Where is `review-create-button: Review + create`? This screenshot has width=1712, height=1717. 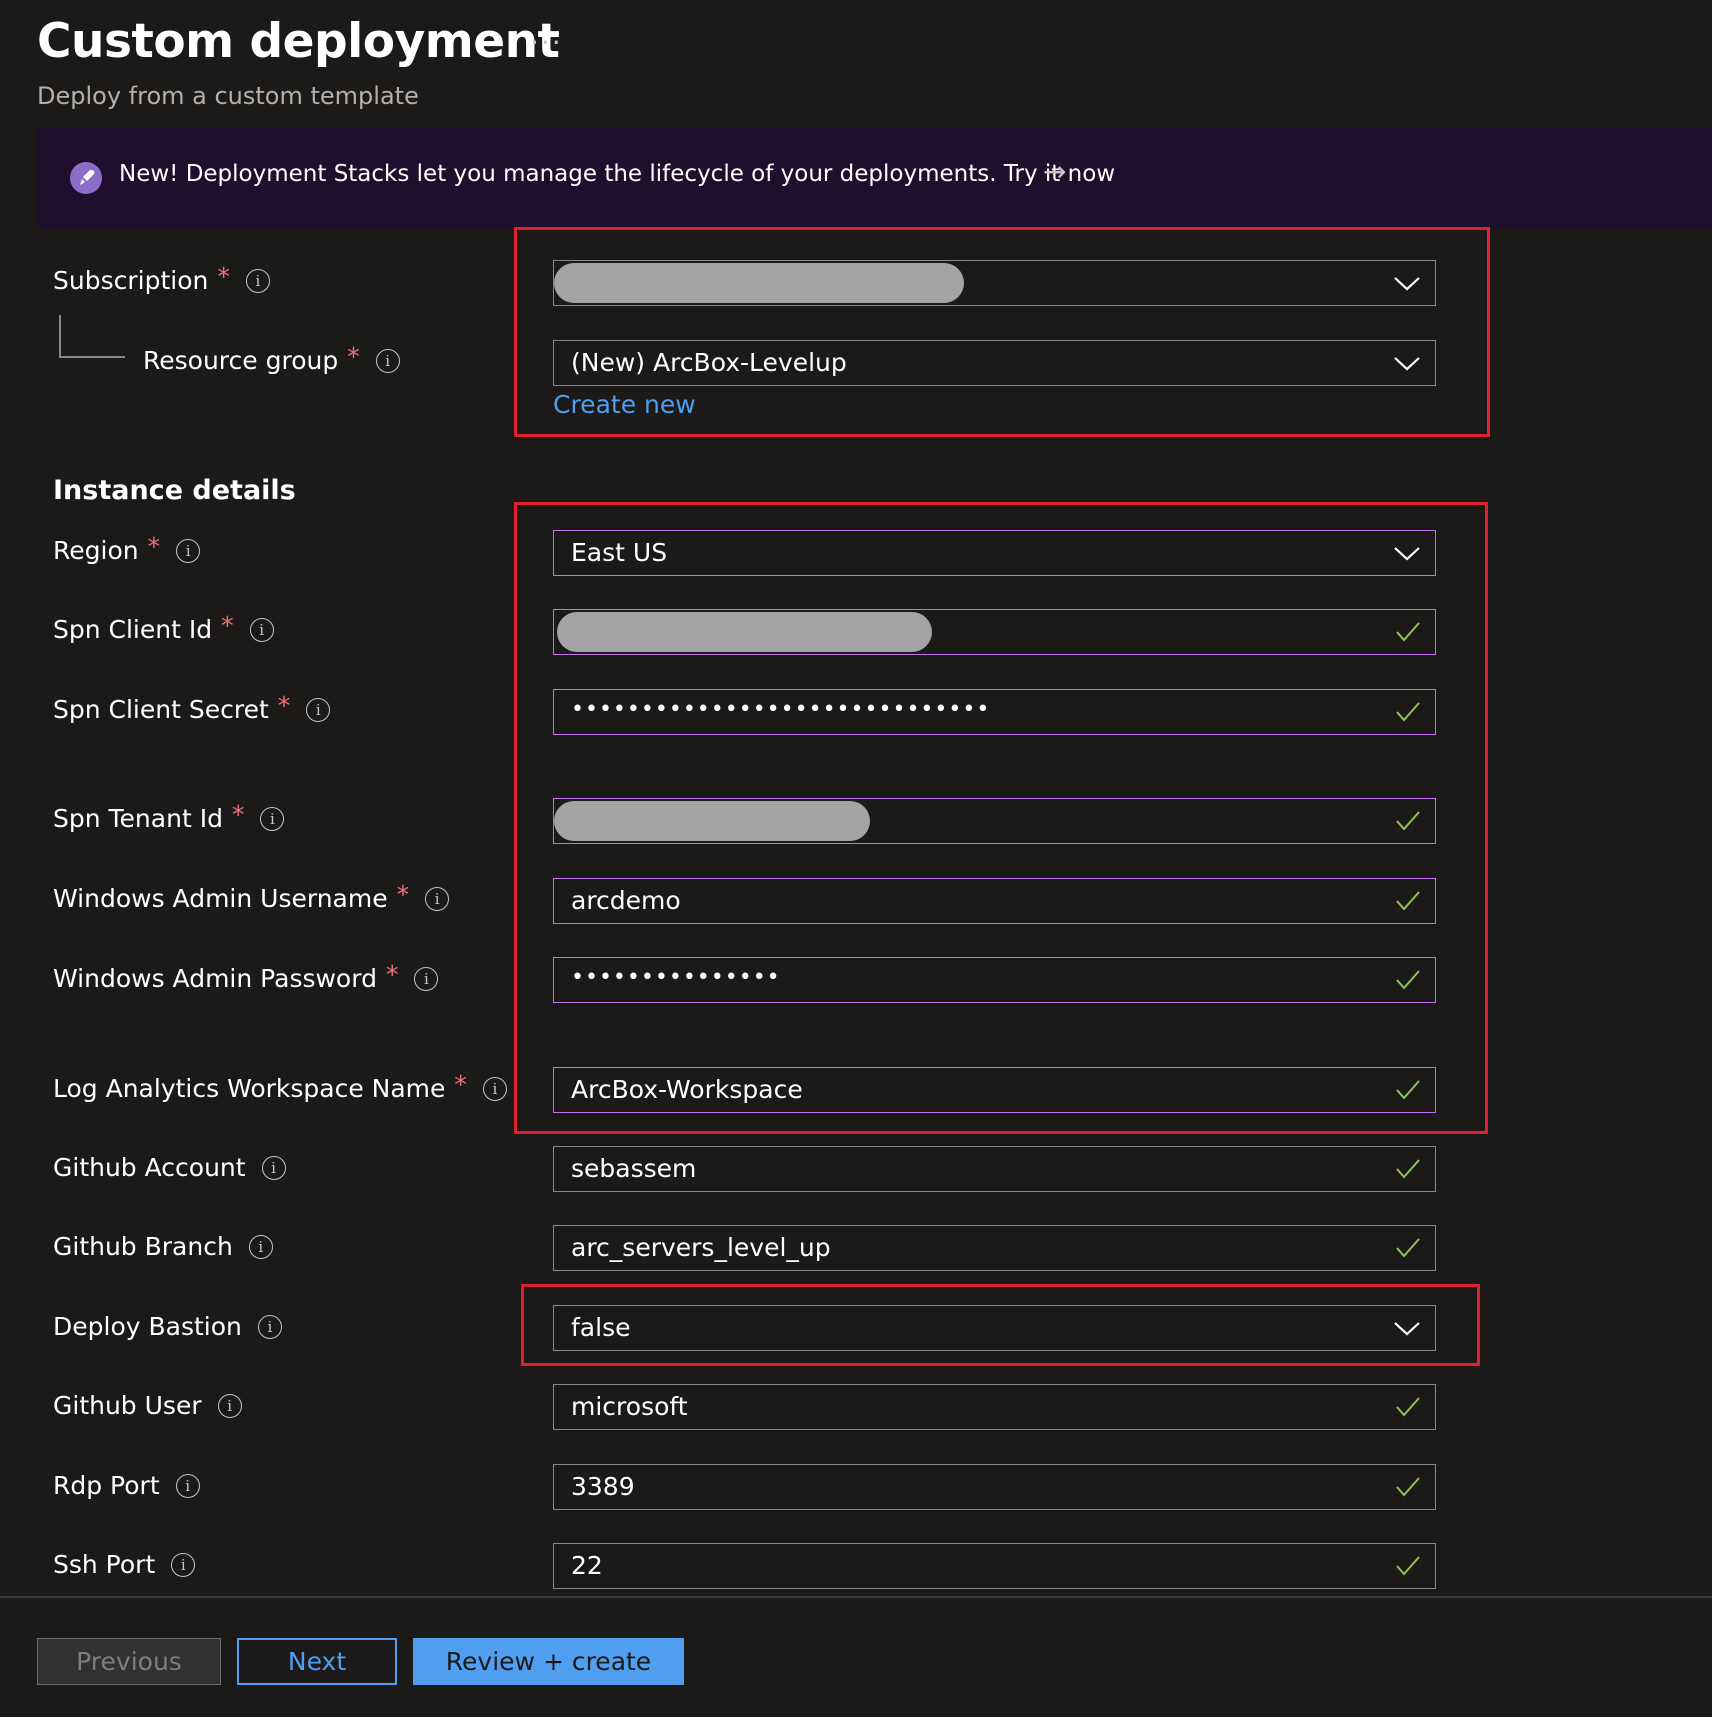
review-create-button: Review + create is located at coordinates (548, 1661).